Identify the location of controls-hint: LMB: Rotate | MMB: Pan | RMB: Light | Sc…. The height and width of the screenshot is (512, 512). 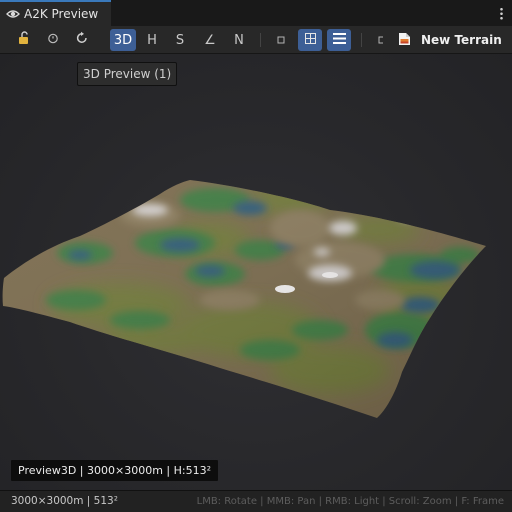
(350, 501).